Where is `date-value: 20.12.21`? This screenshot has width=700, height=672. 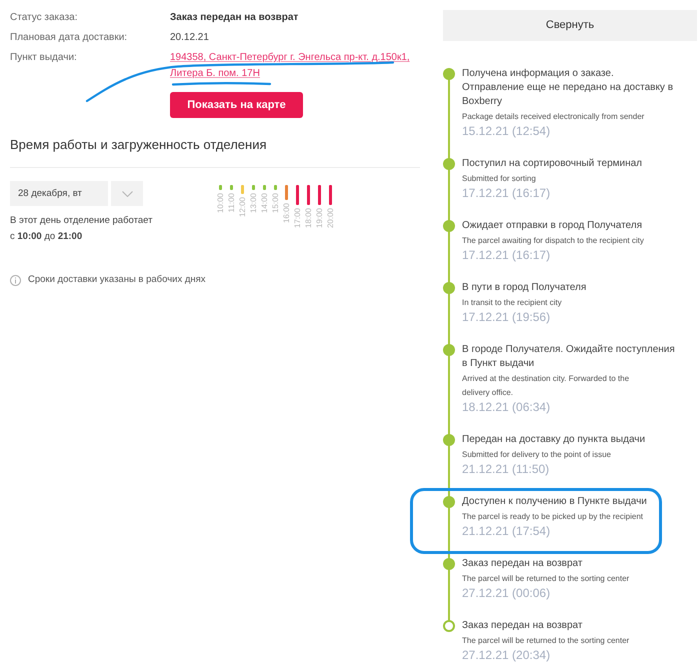
date-value: 20.12.21 is located at coordinates (189, 38).